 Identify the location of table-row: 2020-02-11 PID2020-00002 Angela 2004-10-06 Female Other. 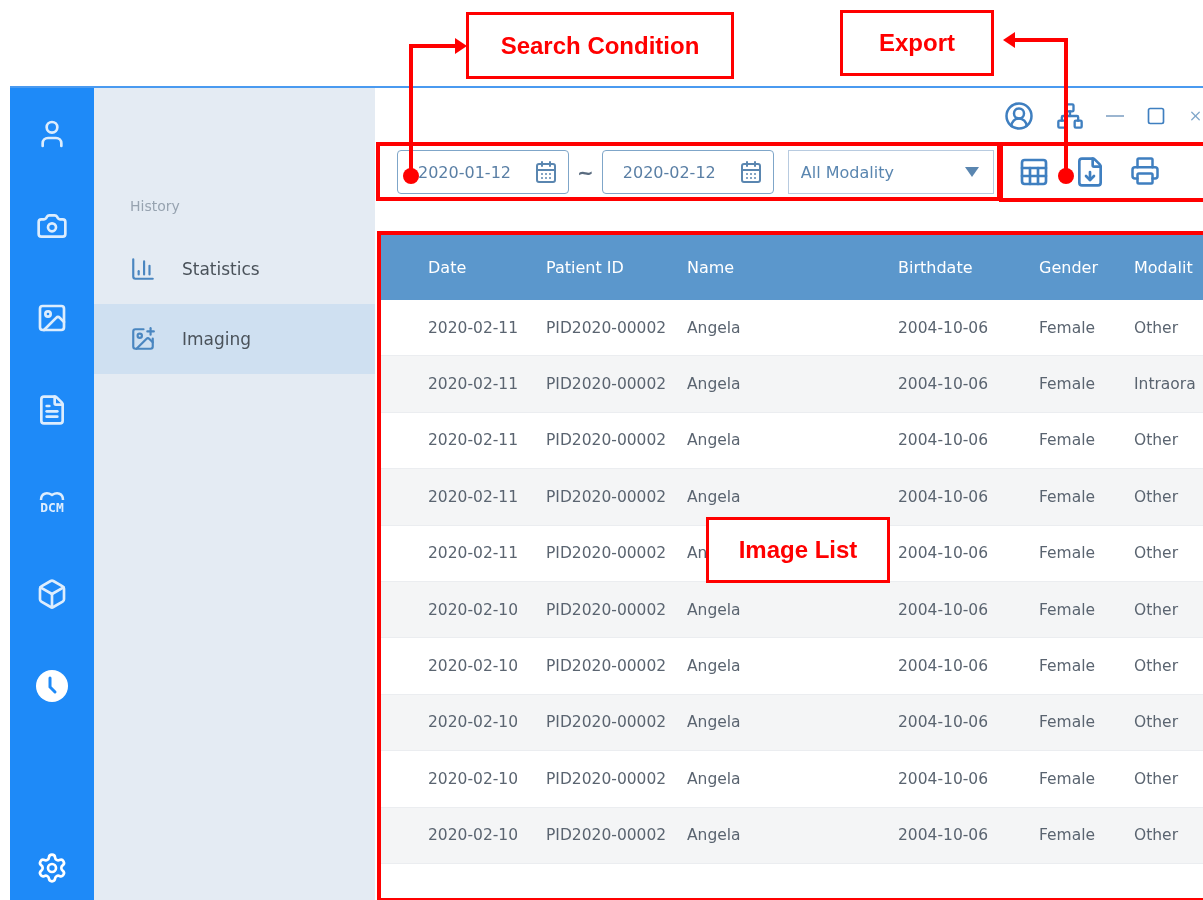
(792, 497).